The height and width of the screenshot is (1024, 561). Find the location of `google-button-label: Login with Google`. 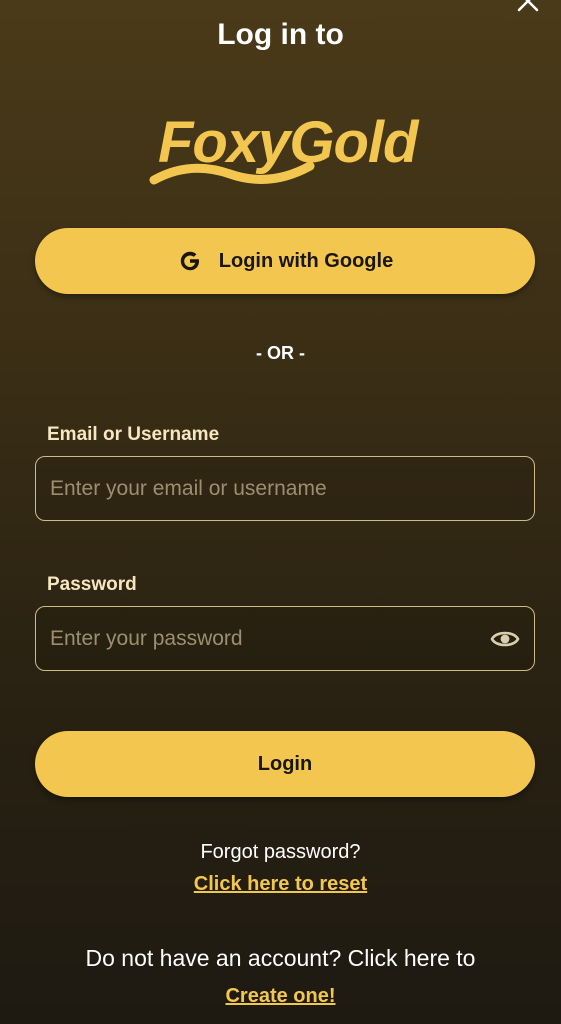

google-button-label: Login with Google is located at coordinates (306, 260).